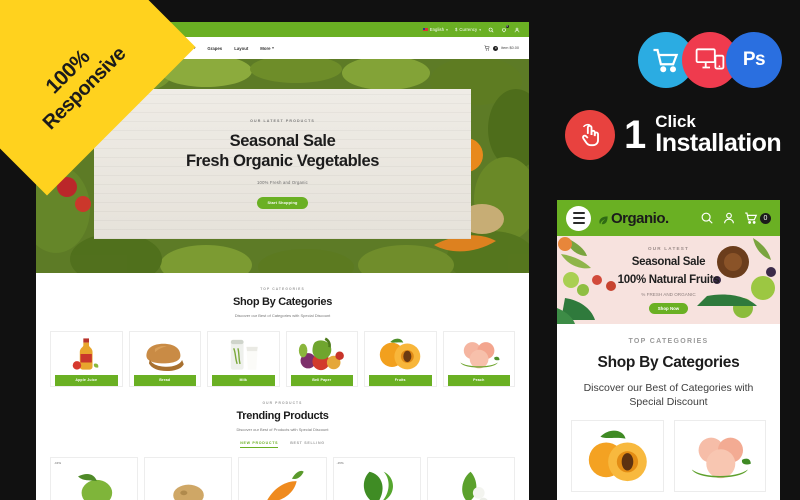  Describe the element at coordinates (282, 120) in the screenshot. I see `hero-kicker: OUR LATEST PRODUCTS` at that location.